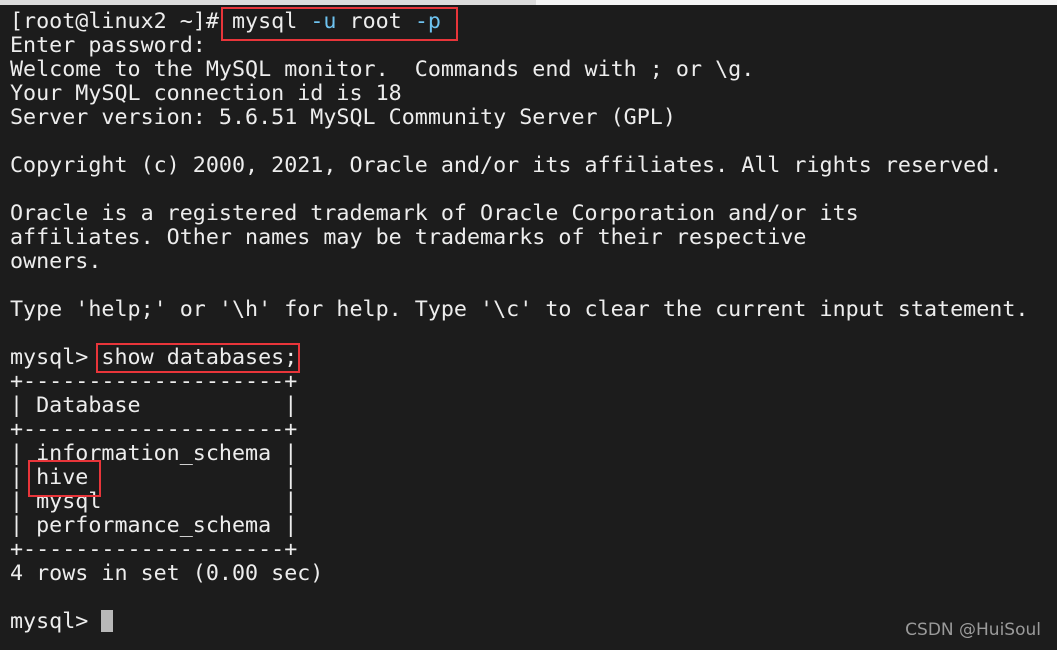 This screenshot has width=1057, height=650. Describe the element at coordinates (323, 21) in the screenshot. I see `cmd-flag-user: -u` at that location.